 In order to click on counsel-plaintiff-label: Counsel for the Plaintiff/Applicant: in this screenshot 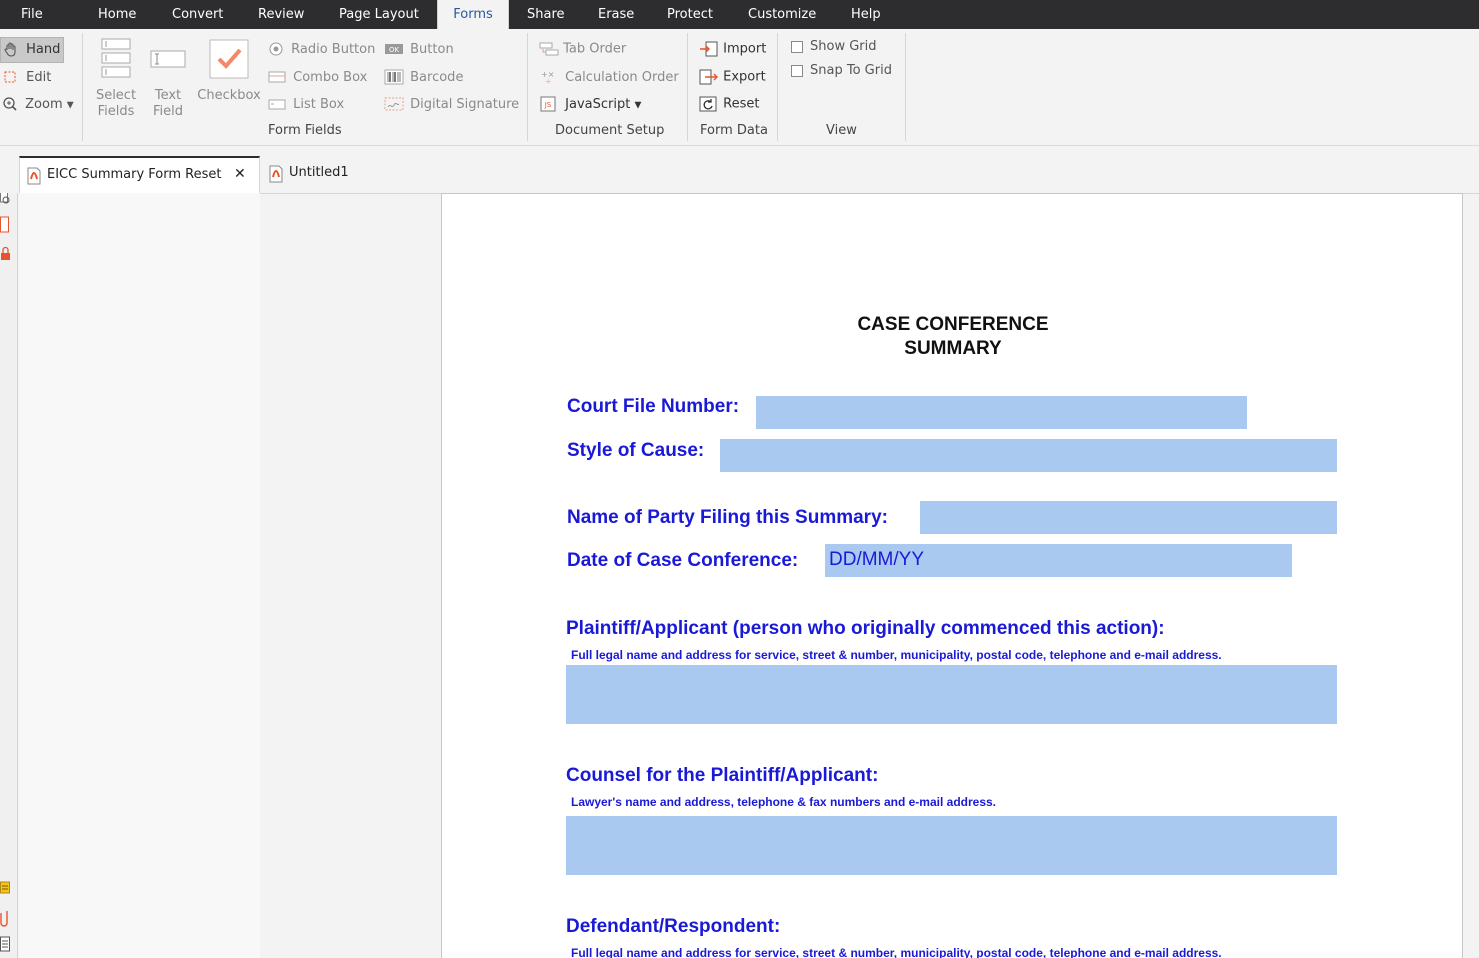, I will do `click(722, 775)`.